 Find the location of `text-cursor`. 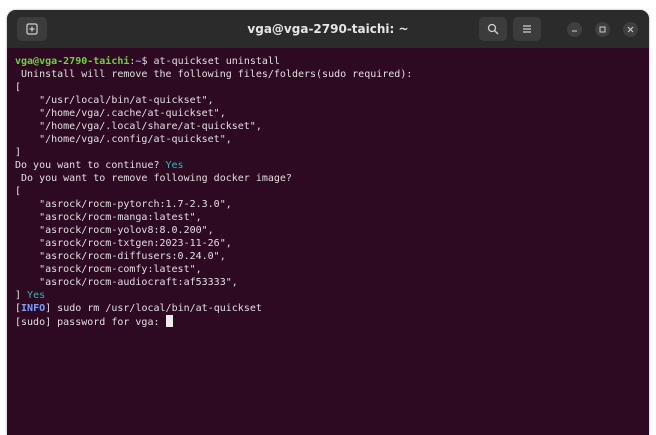

text-cursor is located at coordinates (169, 321).